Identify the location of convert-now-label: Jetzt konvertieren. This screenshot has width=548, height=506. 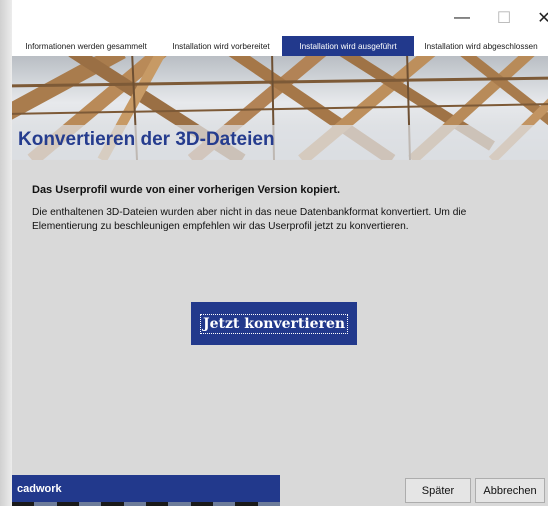
(274, 323).